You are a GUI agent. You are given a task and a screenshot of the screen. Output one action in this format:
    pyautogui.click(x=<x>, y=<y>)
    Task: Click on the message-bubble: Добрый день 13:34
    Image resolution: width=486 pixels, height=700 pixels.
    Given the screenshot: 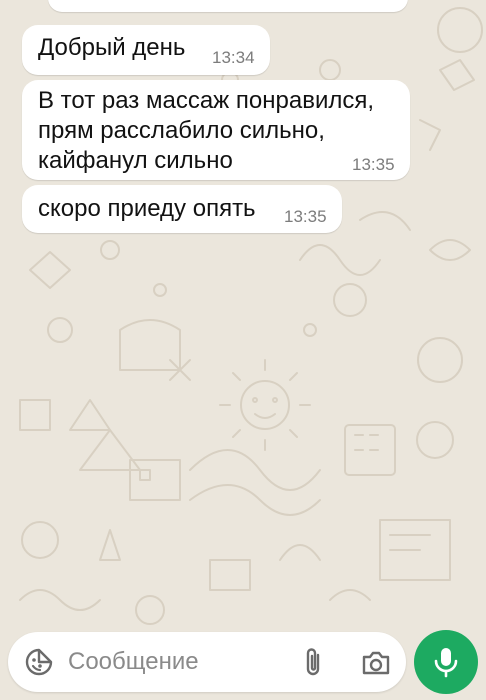 What is the action you would take?
    pyautogui.click(x=146, y=50)
    